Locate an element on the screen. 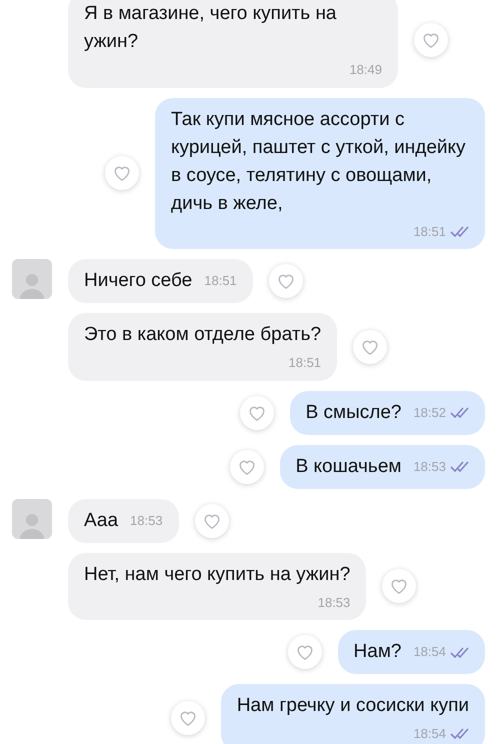 Image resolution: width=500 pixels, height=744 pixels. message-text: Так купи мясное ассорти с курицей, паштет с уткой, индейку в соусе, телятину с овощами, дичь в желе, is located at coordinates (318, 161).